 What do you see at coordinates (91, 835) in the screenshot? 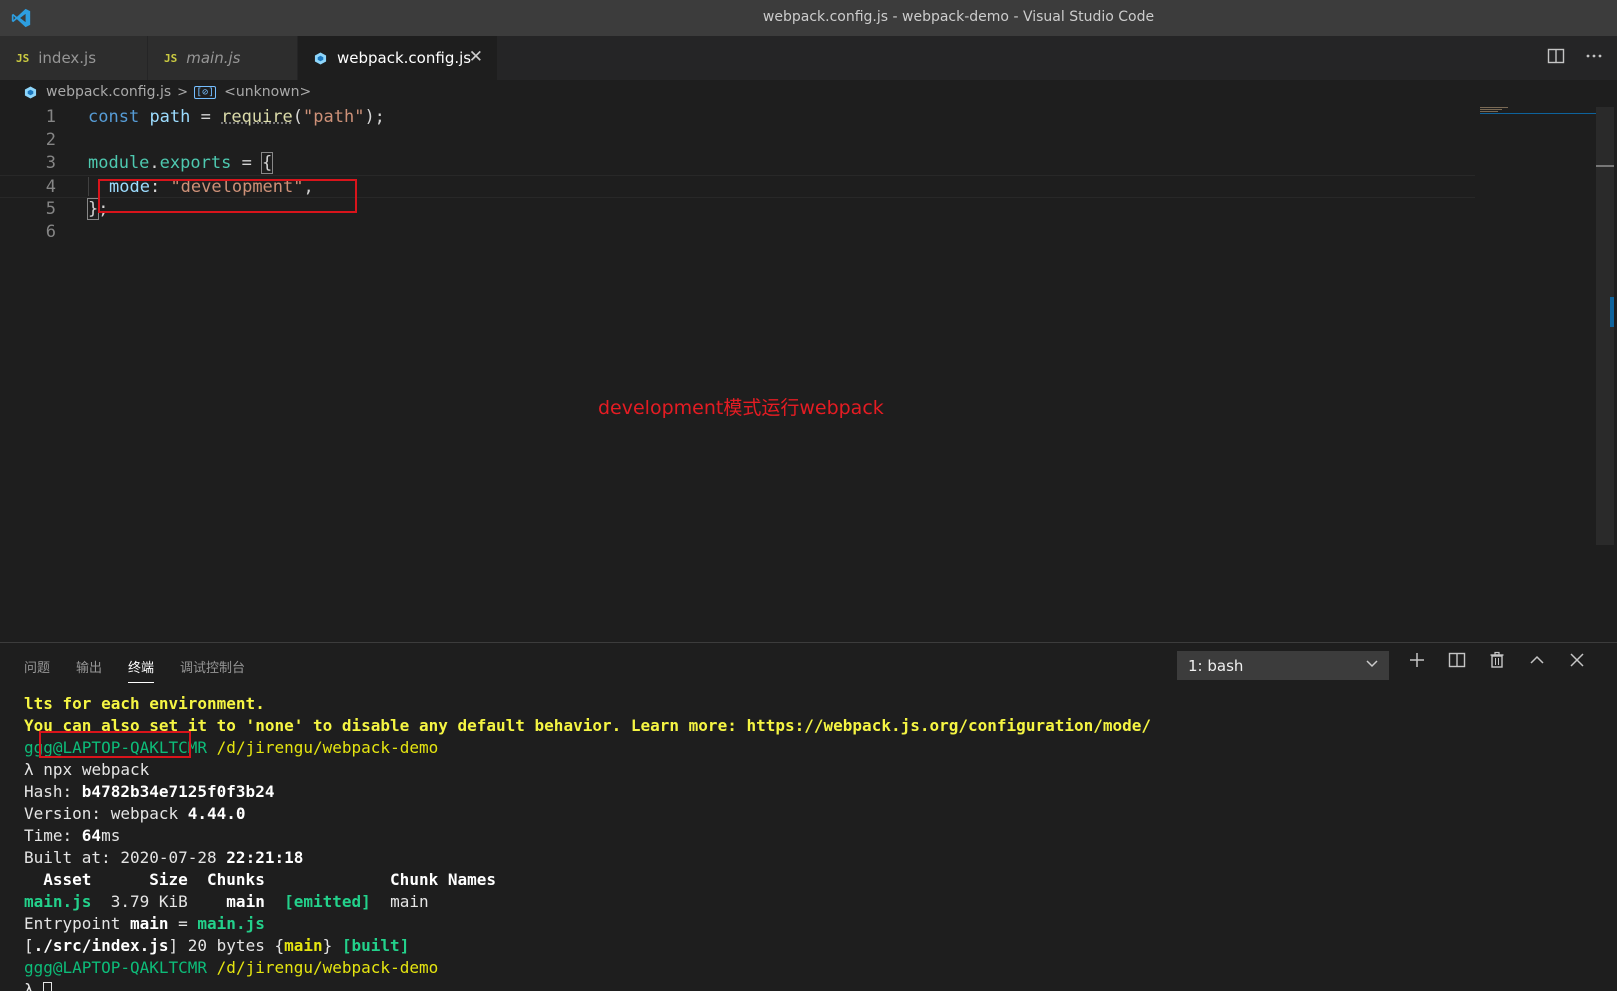
I see `terminal-text: 64` at bounding box center [91, 835].